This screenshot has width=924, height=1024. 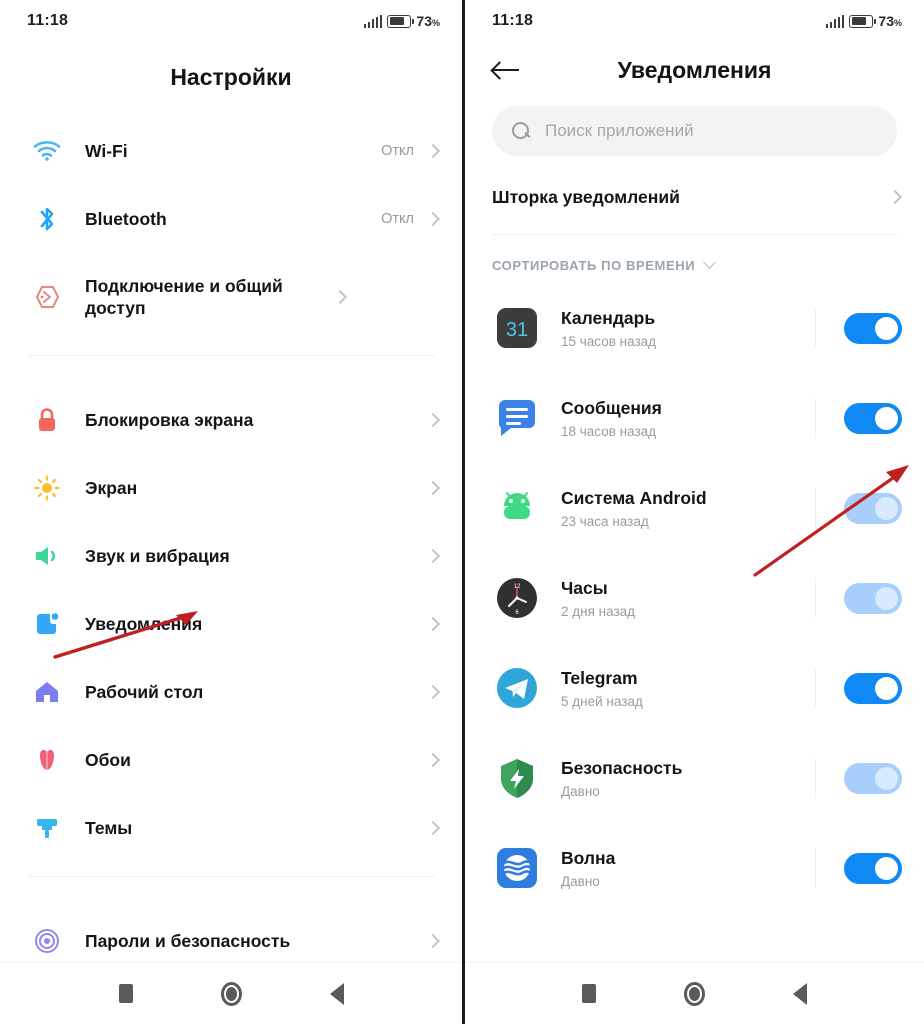 I want to click on sidebar-item-wallpaper: Обои, so click(x=231, y=760).